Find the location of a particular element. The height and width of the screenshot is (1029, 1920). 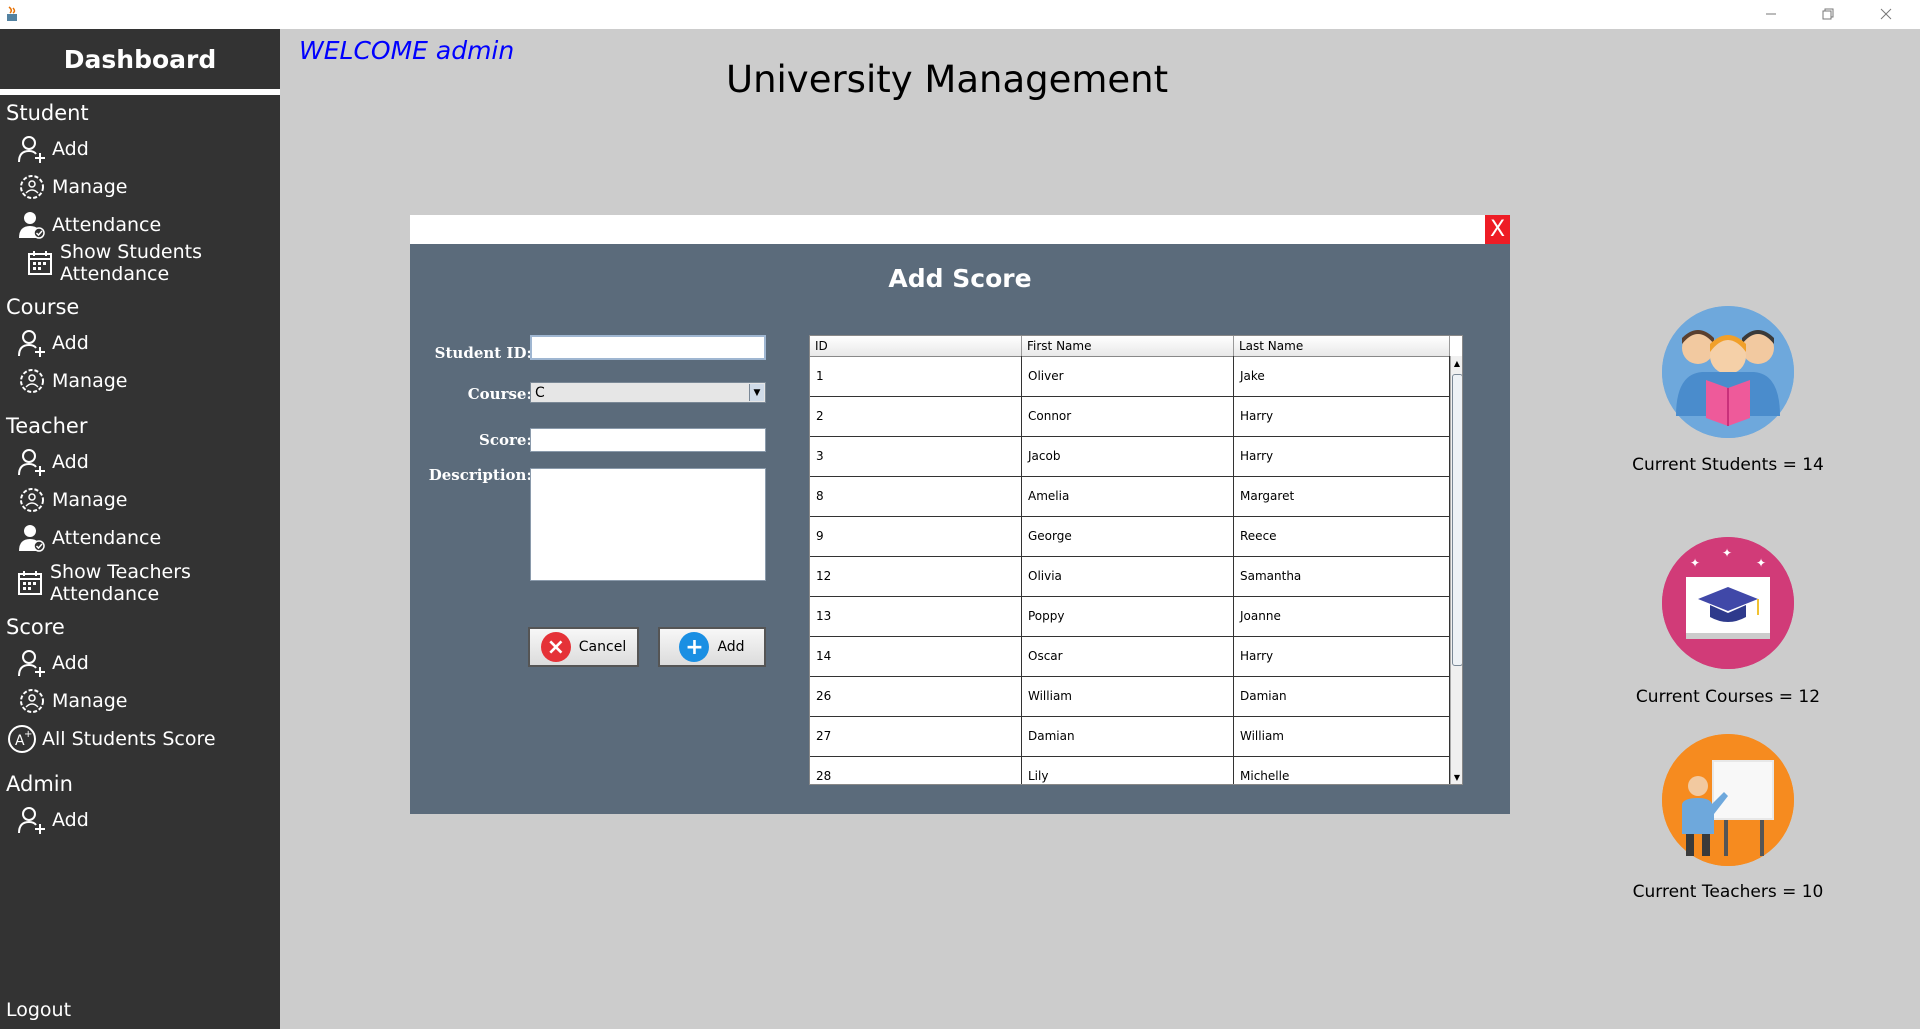

table-row: 2 Connor Harry is located at coordinates (1130, 416).